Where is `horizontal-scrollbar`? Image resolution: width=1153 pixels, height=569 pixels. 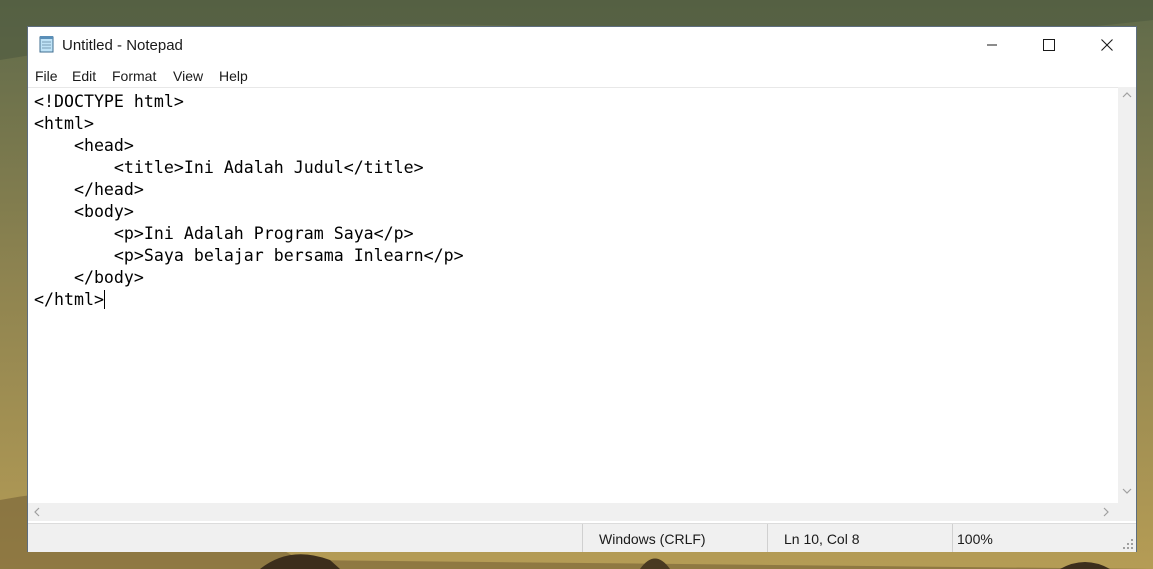 horizontal-scrollbar is located at coordinates (573, 512).